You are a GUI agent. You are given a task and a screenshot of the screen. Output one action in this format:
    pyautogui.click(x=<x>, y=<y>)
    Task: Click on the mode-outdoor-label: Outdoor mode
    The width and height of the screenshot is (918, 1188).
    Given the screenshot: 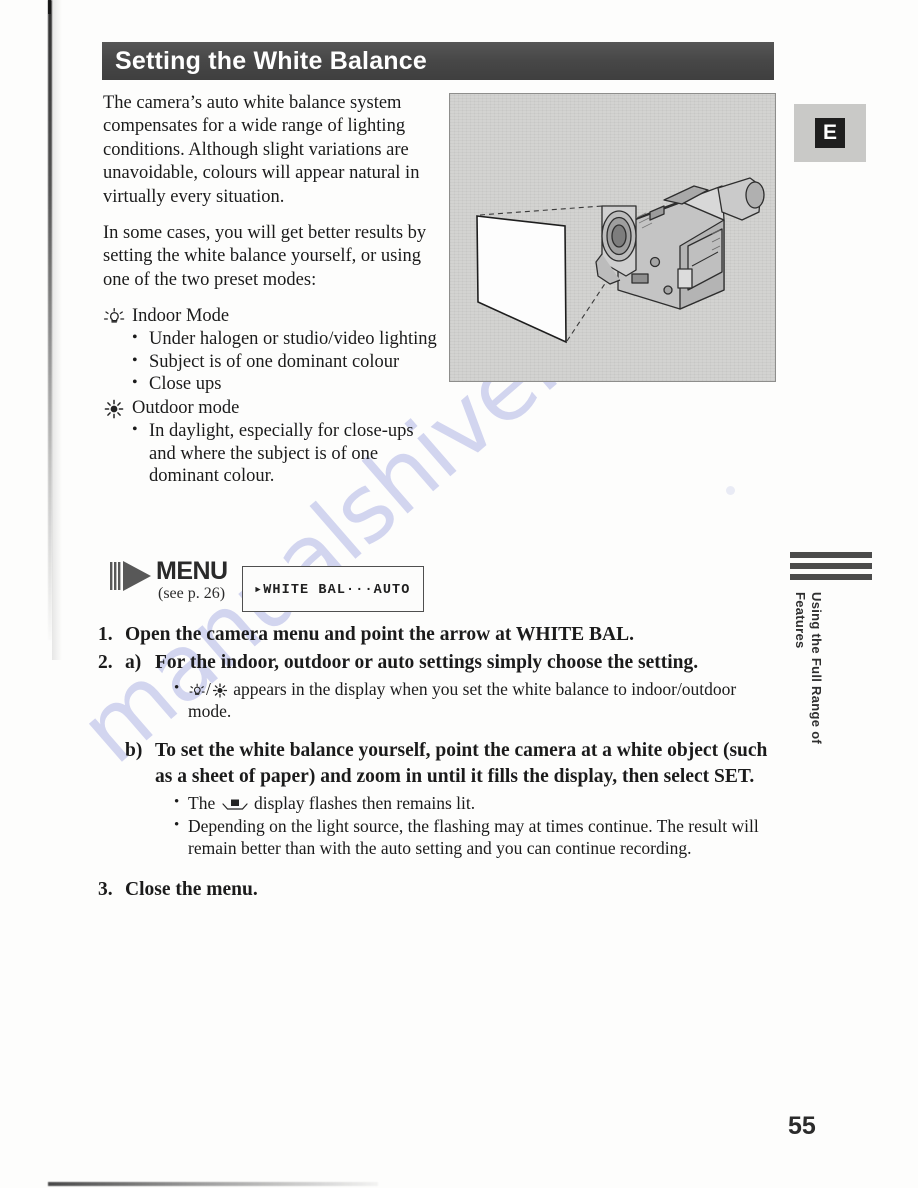 What is the action you would take?
    pyautogui.click(x=186, y=408)
    